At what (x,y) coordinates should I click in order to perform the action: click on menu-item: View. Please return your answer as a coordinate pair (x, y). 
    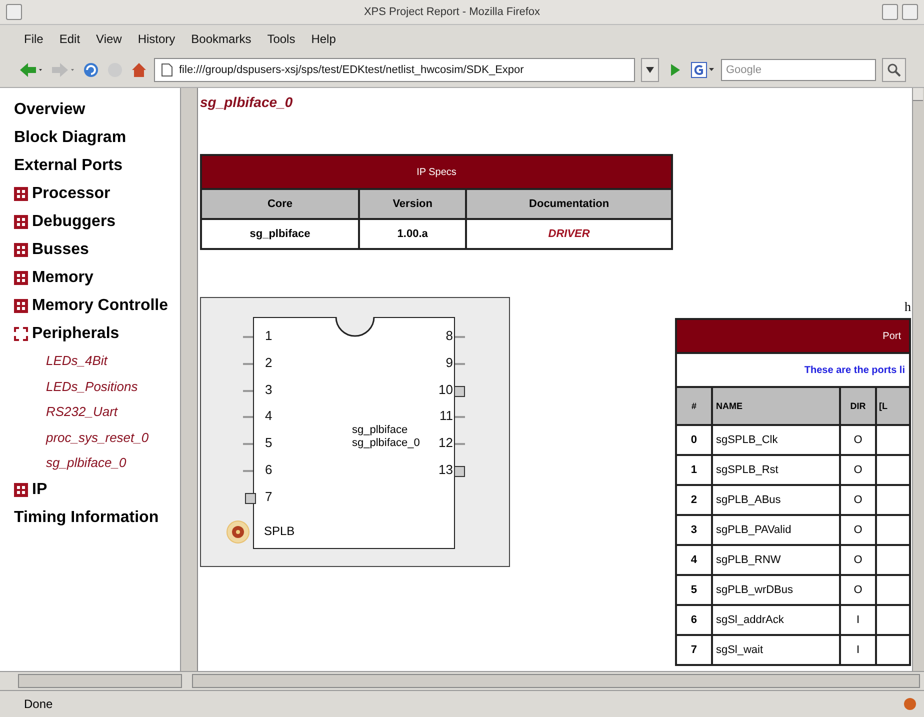
    Looking at the image, I should click on (109, 39).